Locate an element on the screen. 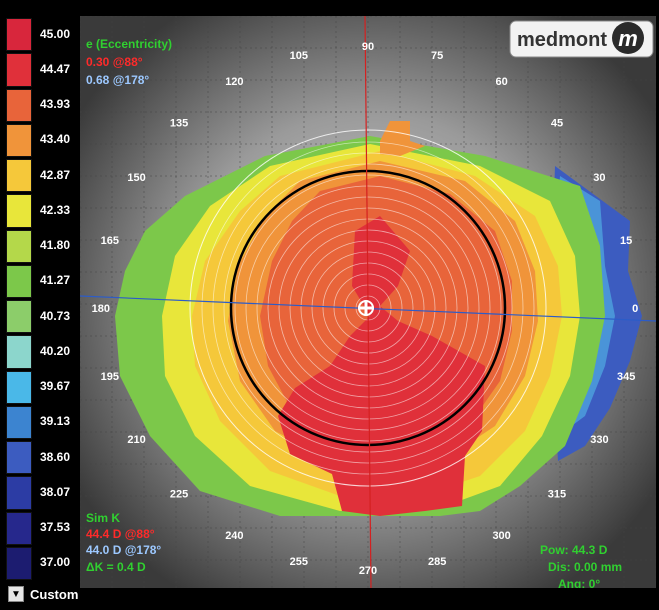  legend-value: 37.00 is located at coordinates (55, 562).